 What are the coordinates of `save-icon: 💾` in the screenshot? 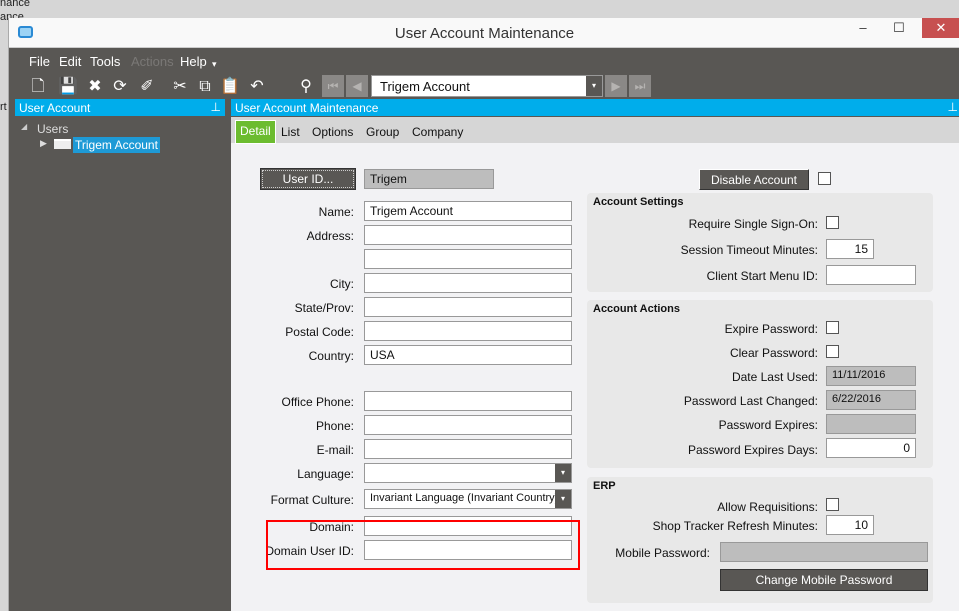 It's located at (68, 87).